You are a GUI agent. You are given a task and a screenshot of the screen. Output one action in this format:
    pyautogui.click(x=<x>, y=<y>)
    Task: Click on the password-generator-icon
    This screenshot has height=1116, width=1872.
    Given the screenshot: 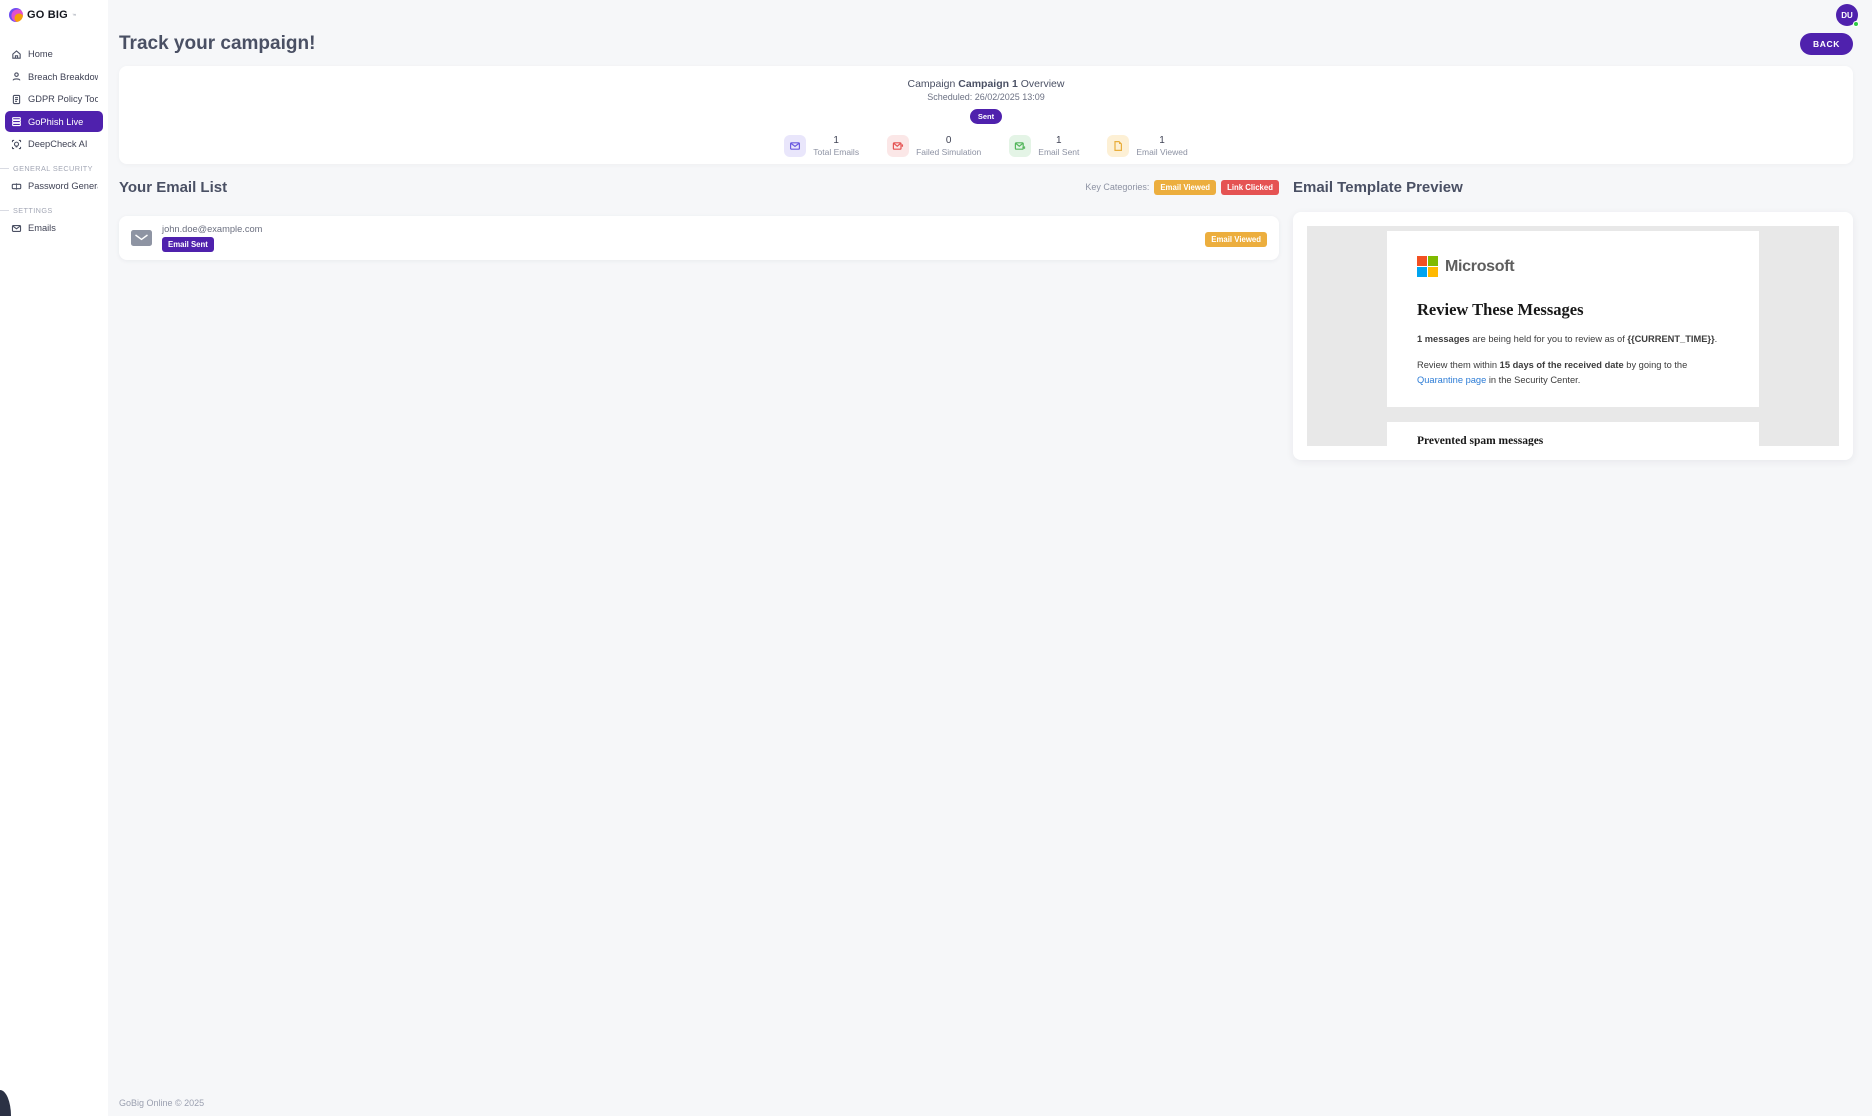 What is the action you would take?
    pyautogui.click(x=16, y=186)
    